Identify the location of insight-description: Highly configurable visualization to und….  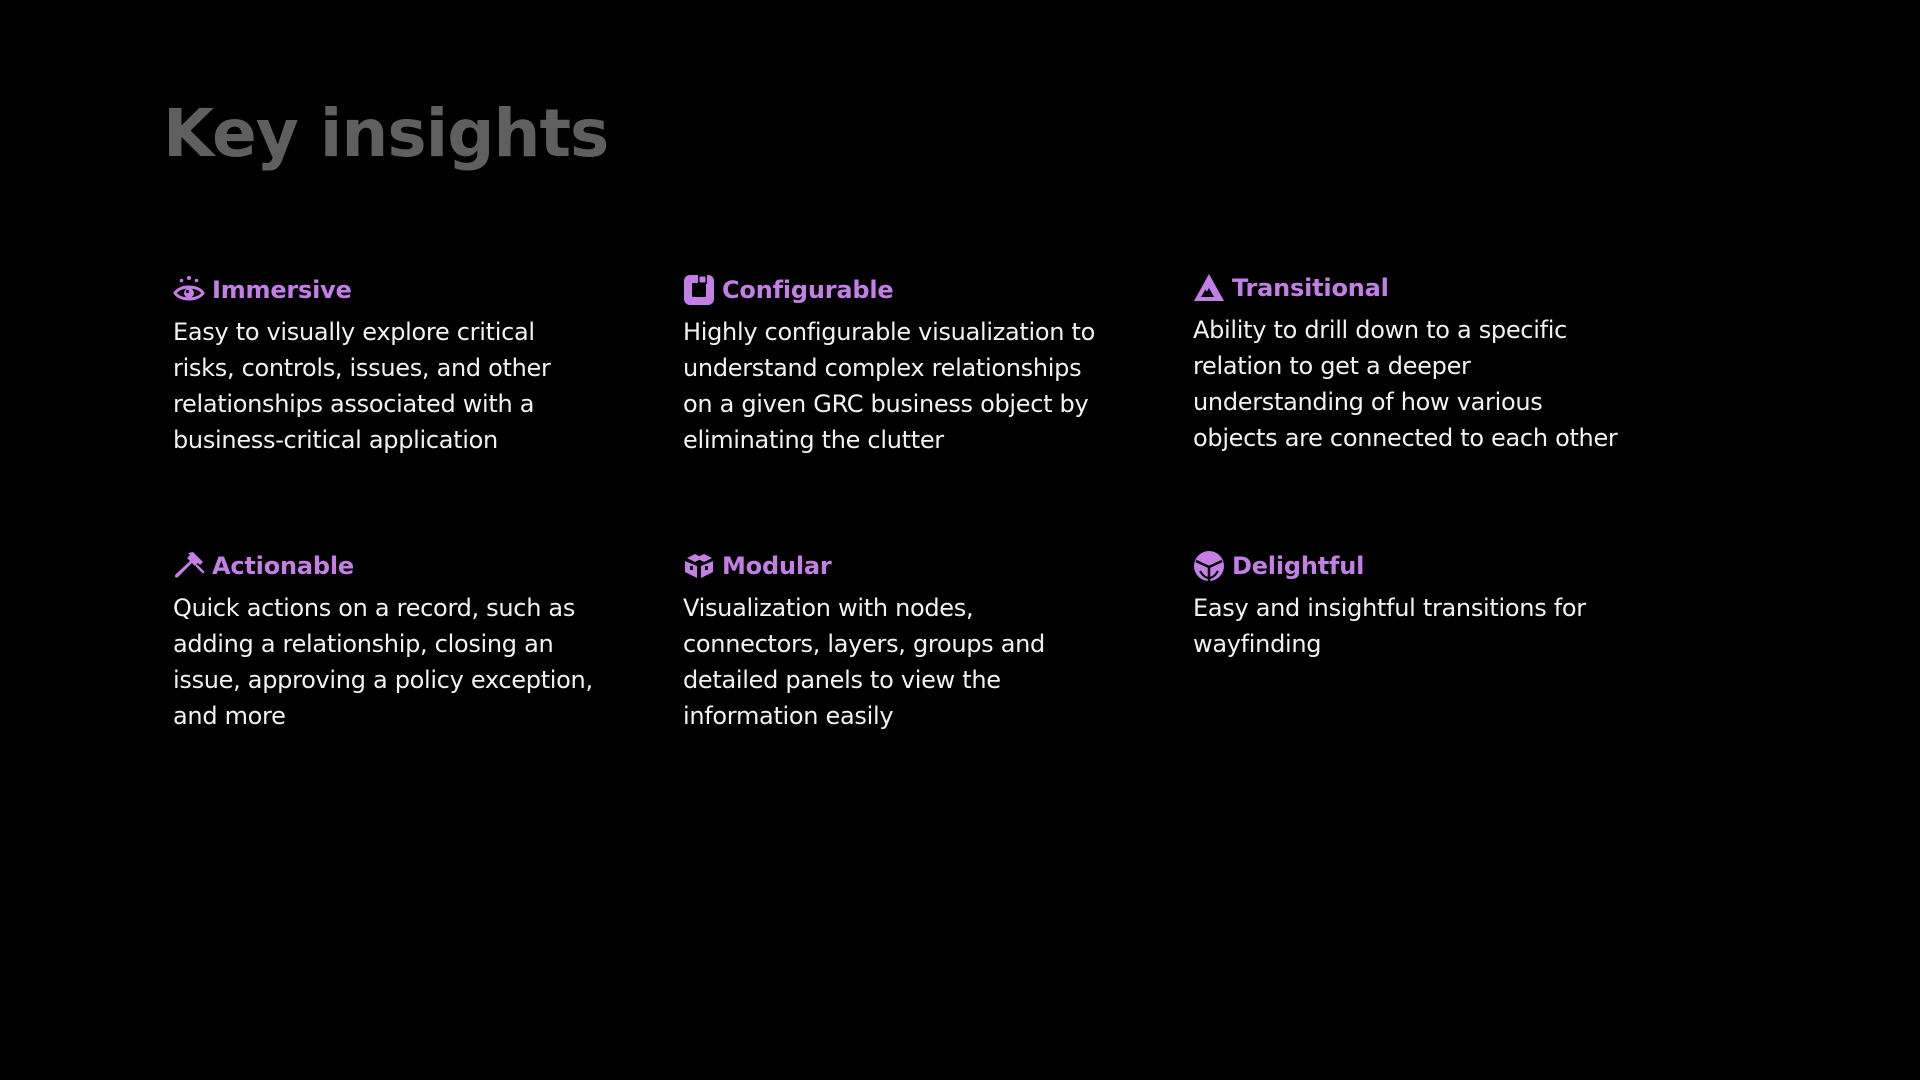
(889, 386).